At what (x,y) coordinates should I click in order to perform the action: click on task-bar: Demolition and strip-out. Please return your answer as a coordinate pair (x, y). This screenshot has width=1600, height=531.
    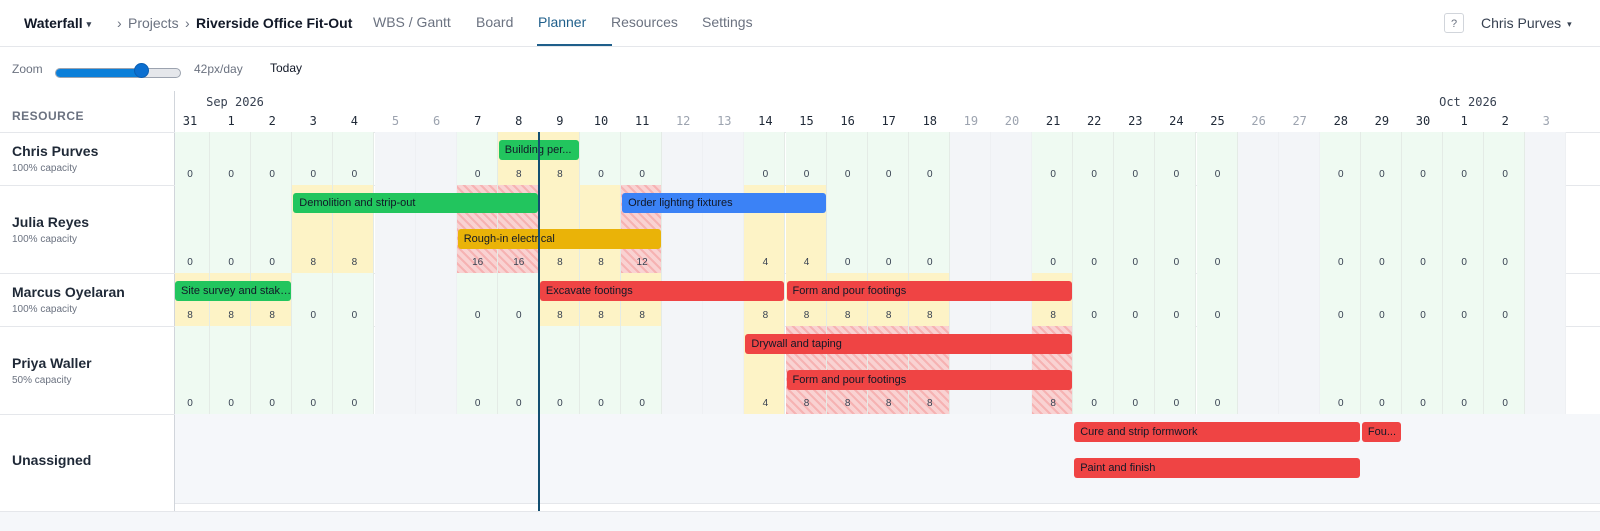
    Looking at the image, I should click on (415, 203).